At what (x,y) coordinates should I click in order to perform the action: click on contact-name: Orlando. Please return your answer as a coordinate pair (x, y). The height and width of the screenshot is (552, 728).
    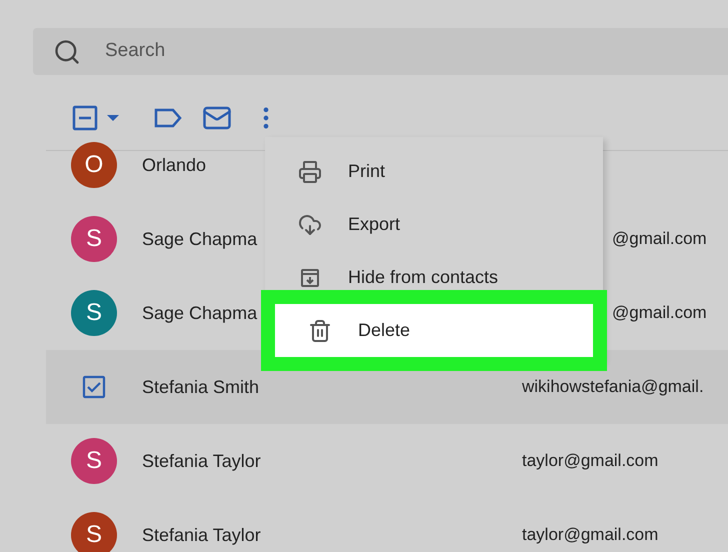
    Looking at the image, I should click on (174, 165).